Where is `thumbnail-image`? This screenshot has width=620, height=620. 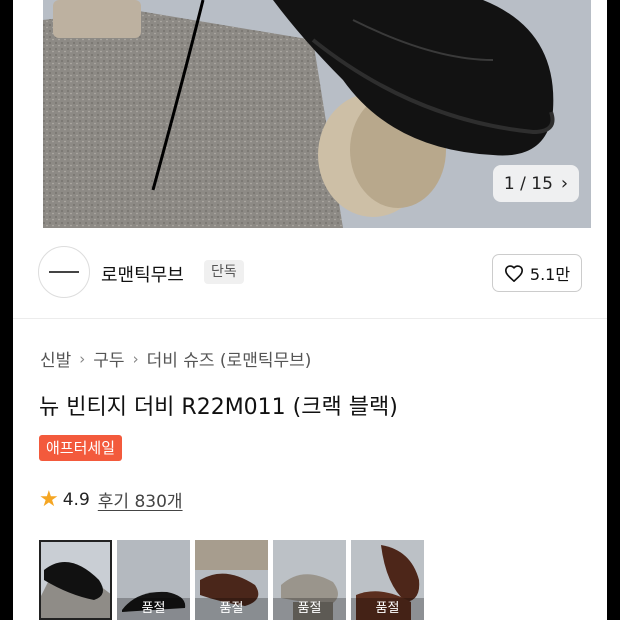 thumbnail-image is located at coordinates (75, 580).